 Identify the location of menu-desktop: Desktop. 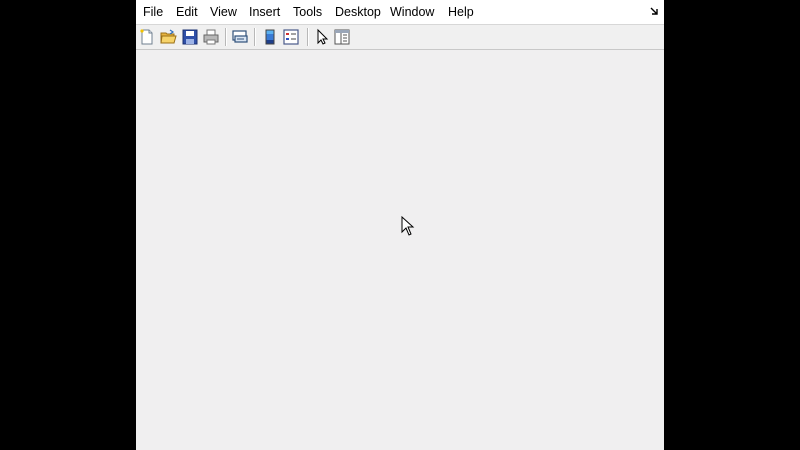
(358, 12).